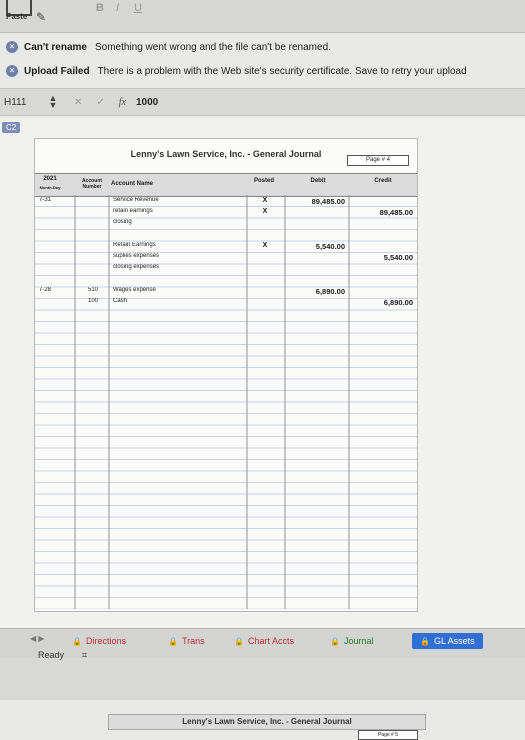 The width and height of the screenshot is (525, 740). Describe the element at coordinates (382, 302) in the screenshot. I see `entry-credit: 6,890.00` at that location.